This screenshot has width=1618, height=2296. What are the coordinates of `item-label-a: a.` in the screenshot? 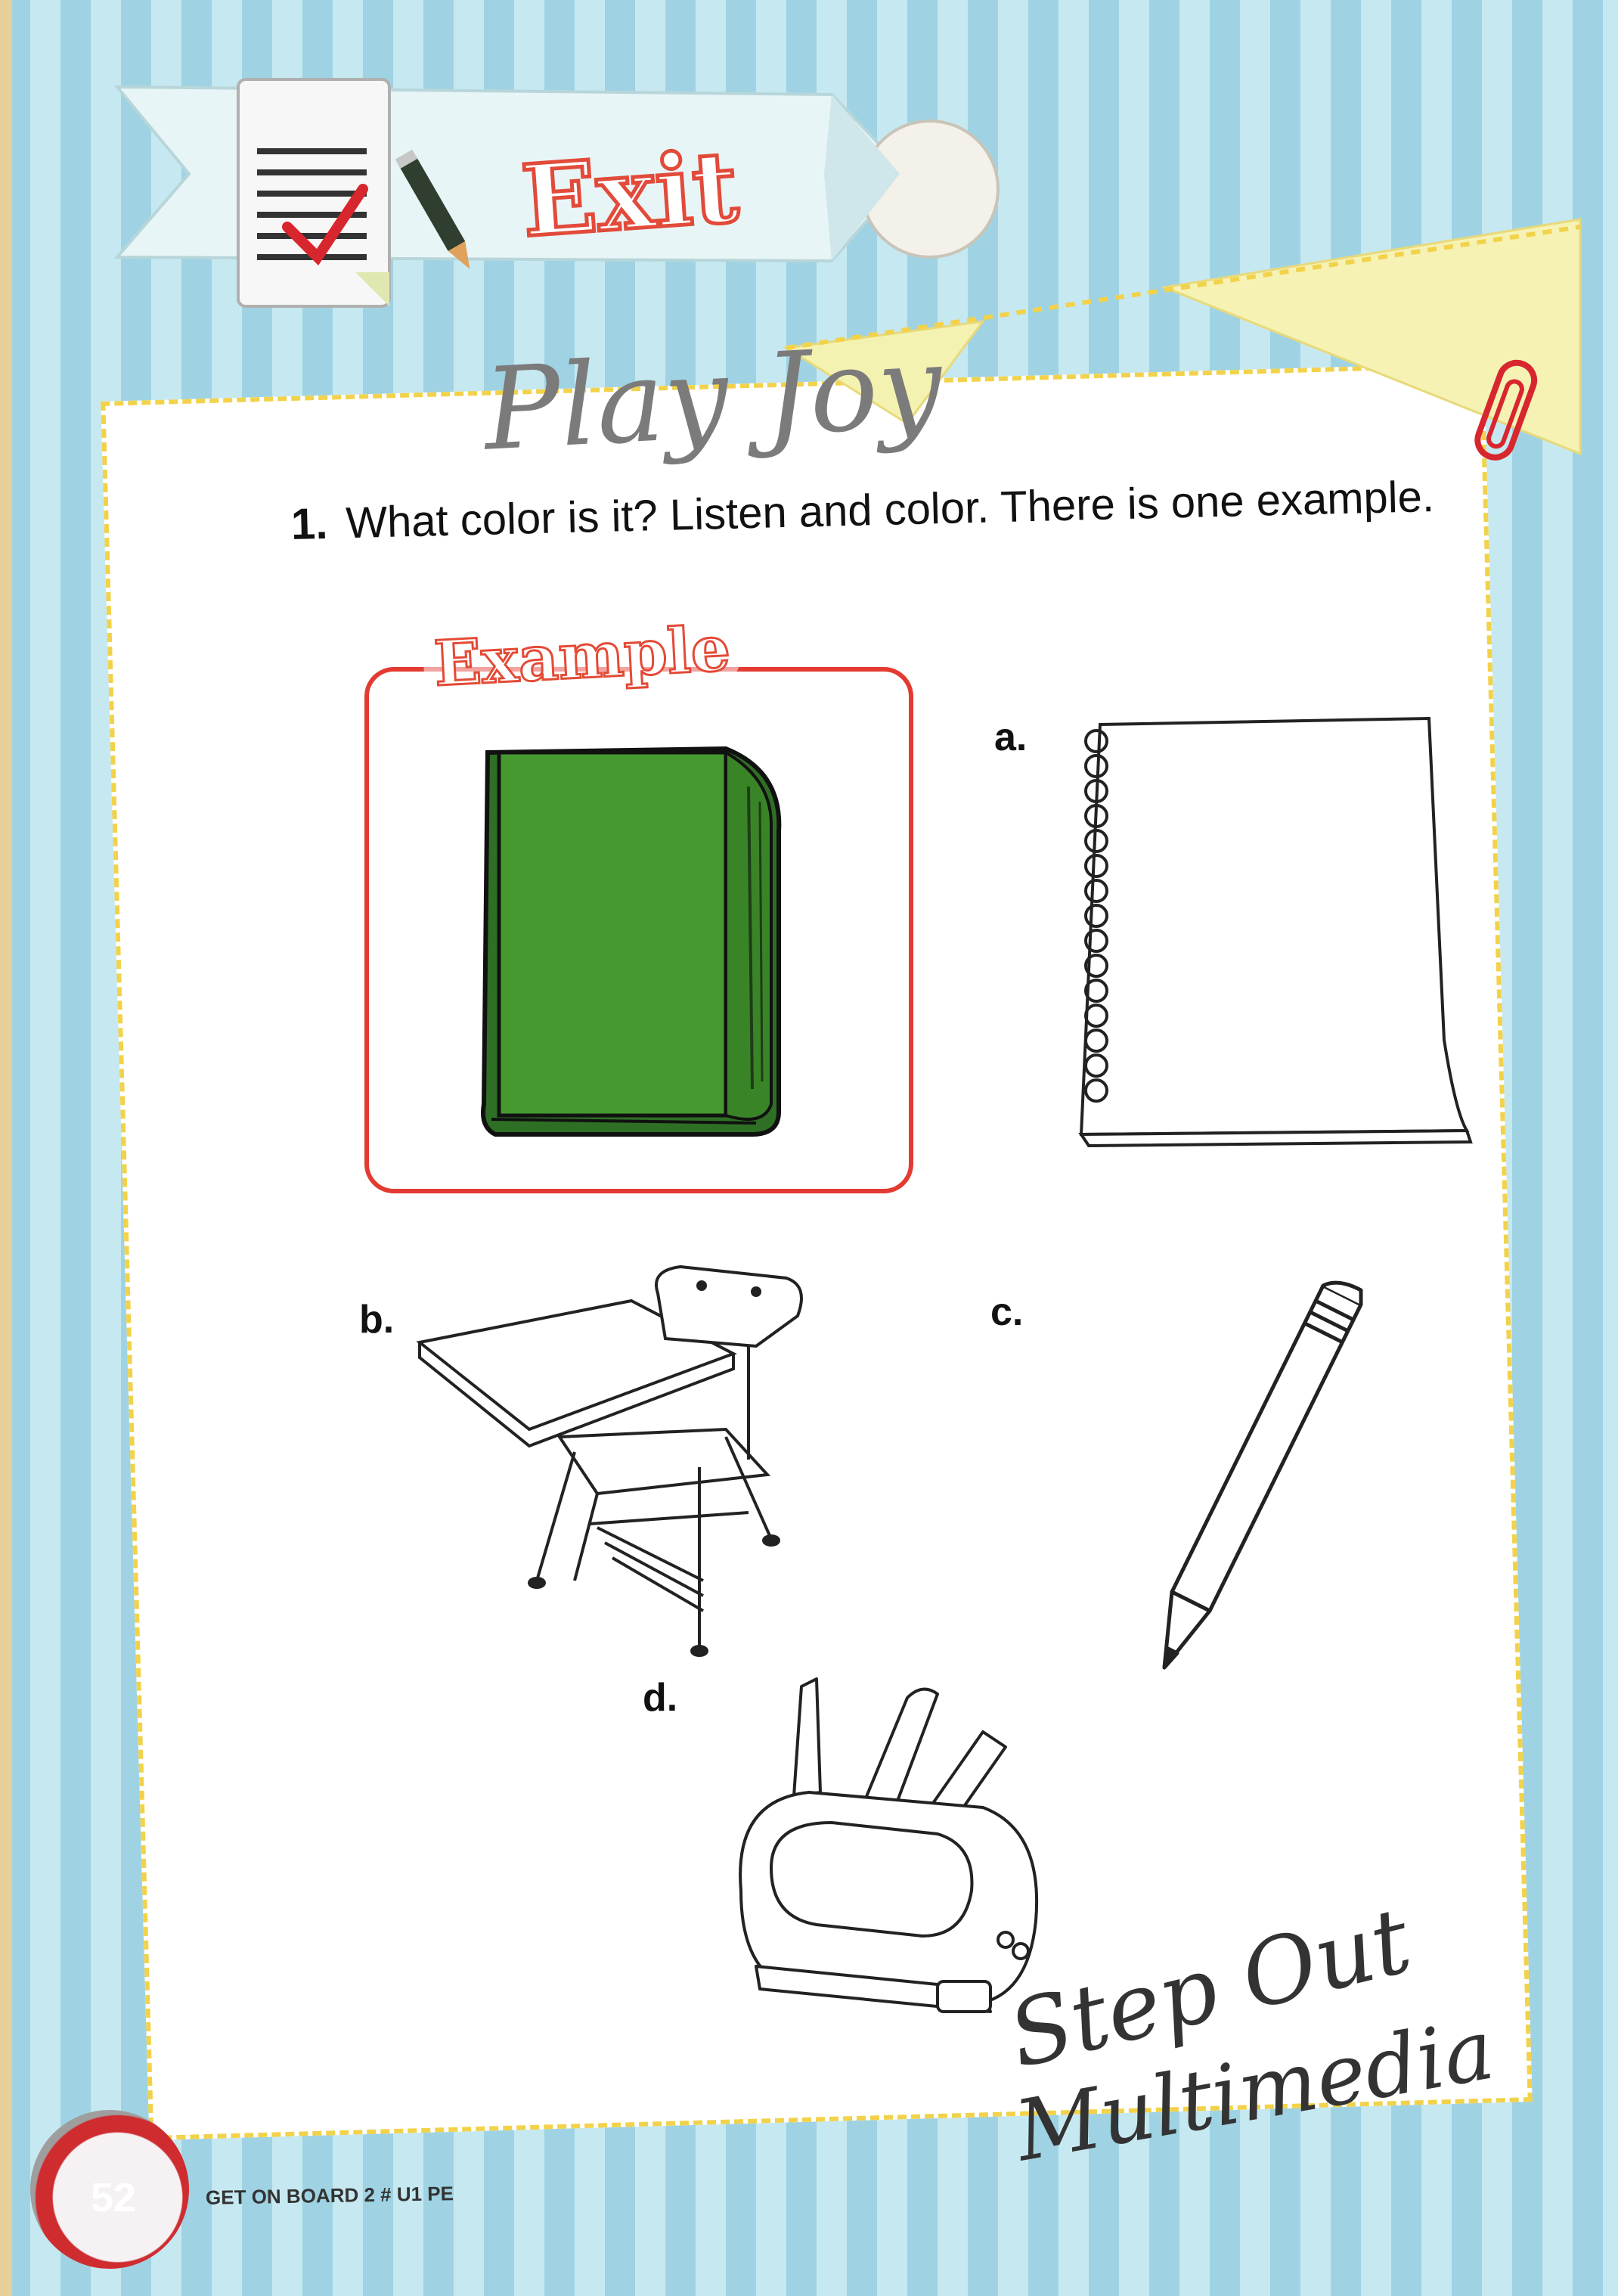 It's located at (1011, 737).